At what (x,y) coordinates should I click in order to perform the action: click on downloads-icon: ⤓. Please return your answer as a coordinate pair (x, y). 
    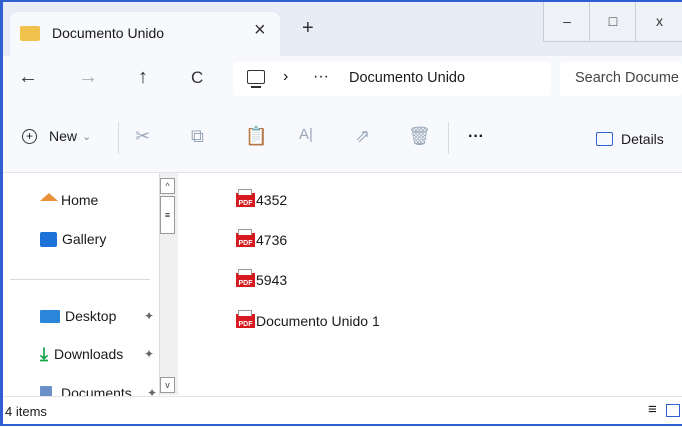
    Looking at the image, I should click on (44, 354).